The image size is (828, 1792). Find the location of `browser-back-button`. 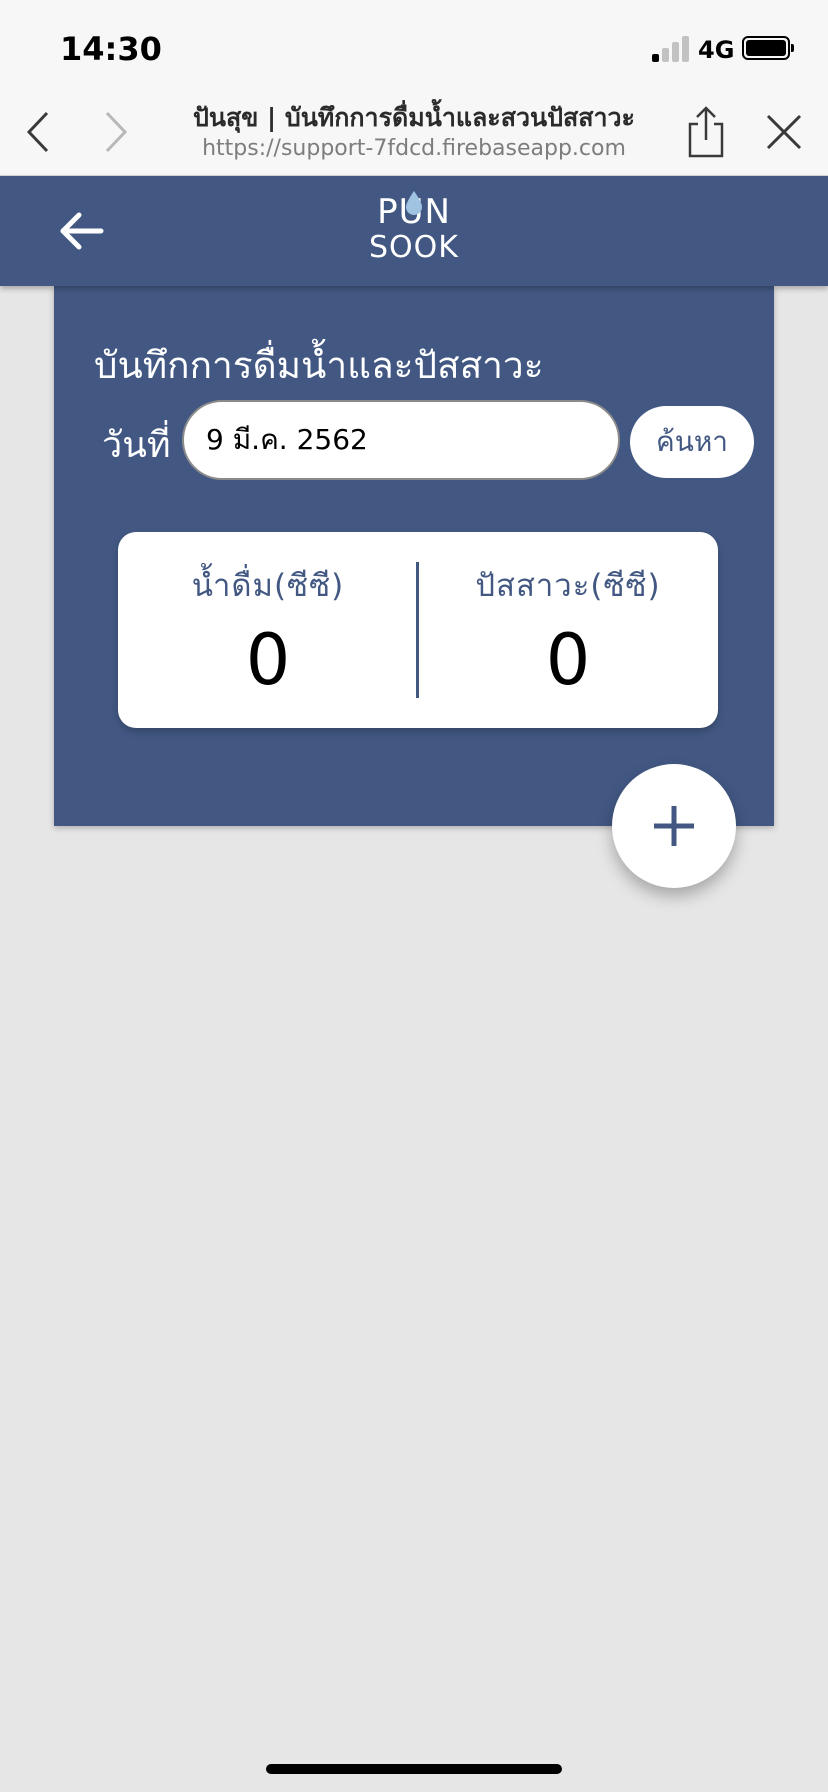

browser-back-button is located at coordinates (38, 132).